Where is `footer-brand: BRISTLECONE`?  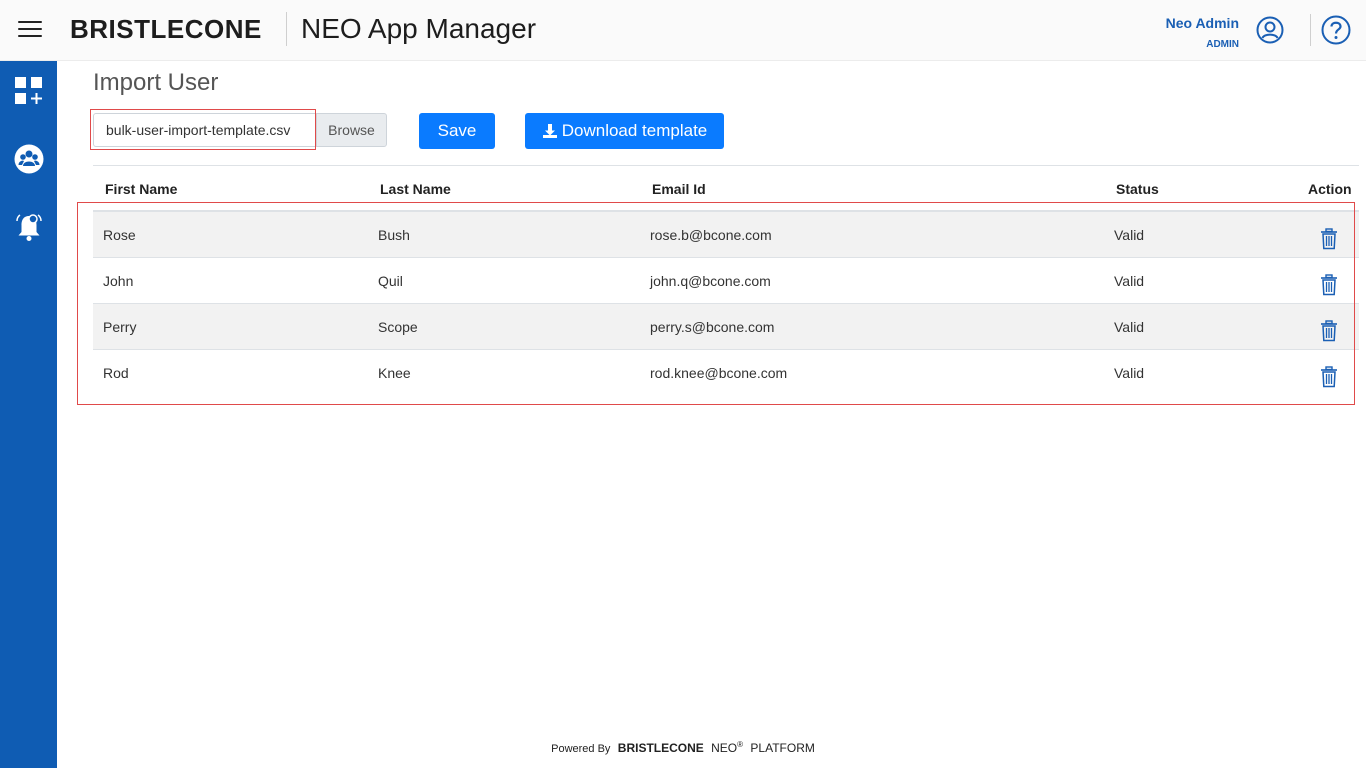
footer-brand: BRISTLECONE is located at coordinates (660, 748).